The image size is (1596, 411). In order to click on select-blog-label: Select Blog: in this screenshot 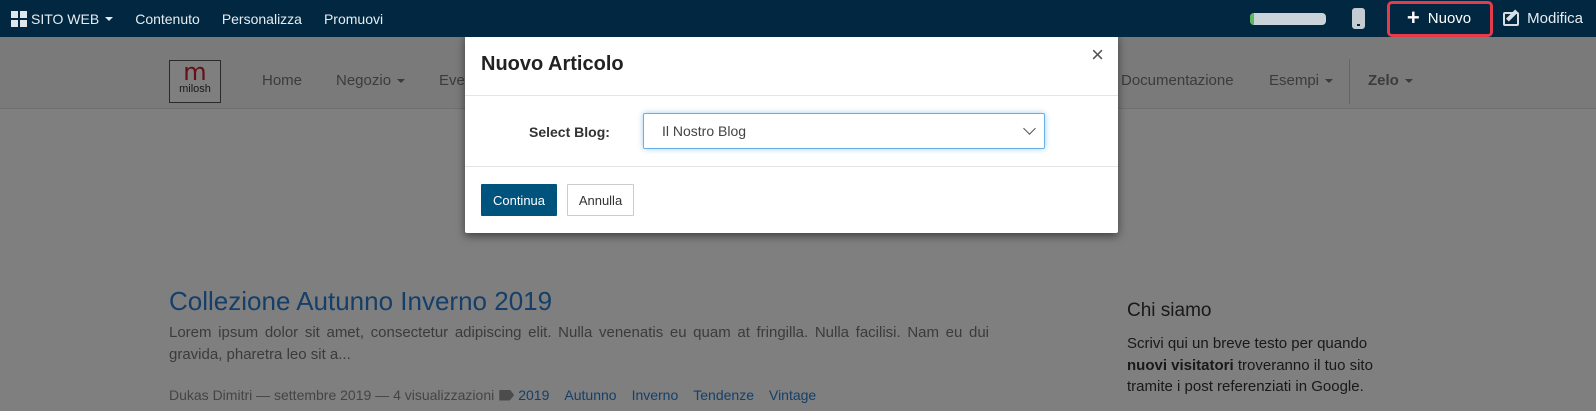, I will do `click(569, 132)`.